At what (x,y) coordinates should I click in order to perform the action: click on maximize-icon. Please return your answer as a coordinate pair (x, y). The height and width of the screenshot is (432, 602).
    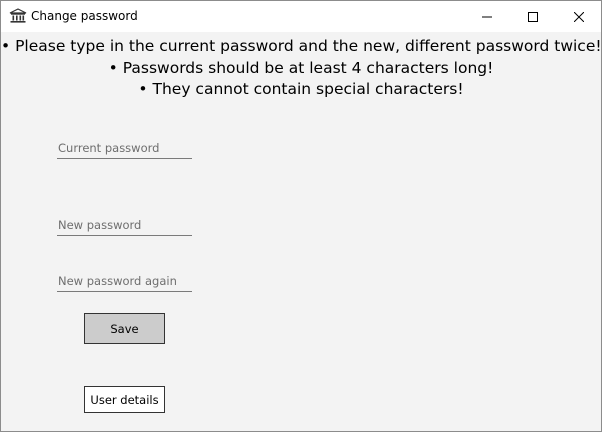
    Looking at the image, I should click on (533, 16).